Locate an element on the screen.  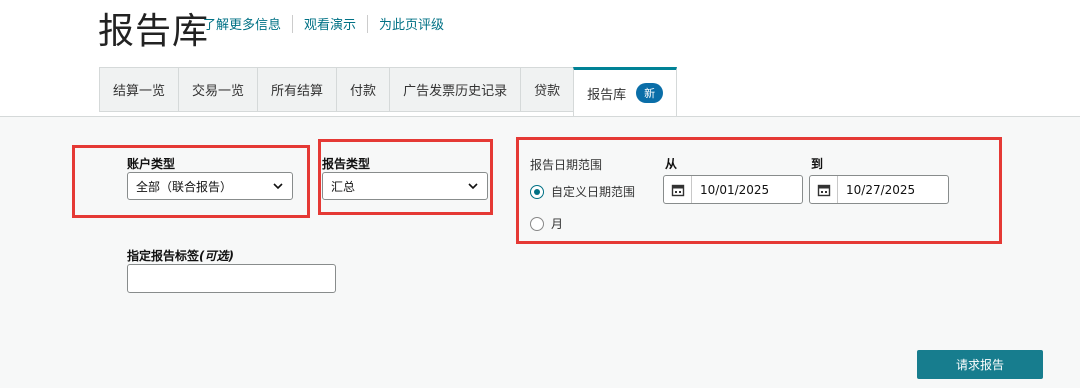
tab-report-library: 报告库 新 is located at coordinates (625, 91).